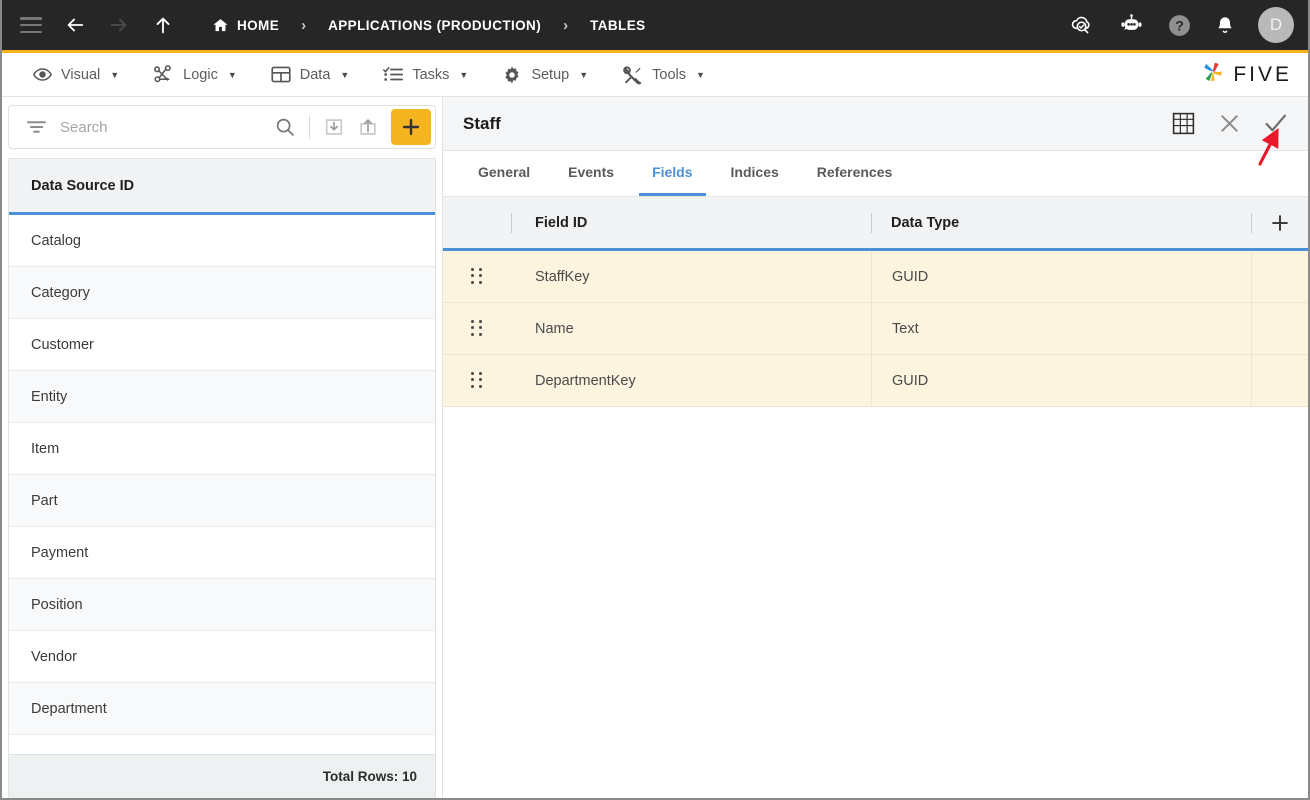  I want to click on list-item-label: Part, so click(44, 500).